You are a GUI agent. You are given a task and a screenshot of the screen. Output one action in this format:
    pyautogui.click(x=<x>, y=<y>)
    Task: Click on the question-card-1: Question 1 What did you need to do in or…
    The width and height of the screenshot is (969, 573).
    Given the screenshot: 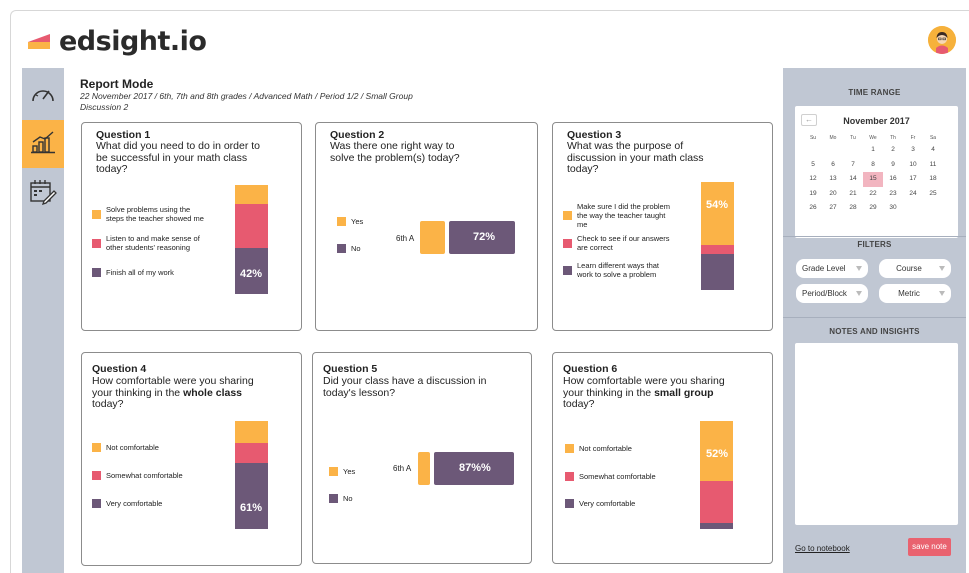 What is the action you would take?
    pyautogui.click(x=191, y=226)
    